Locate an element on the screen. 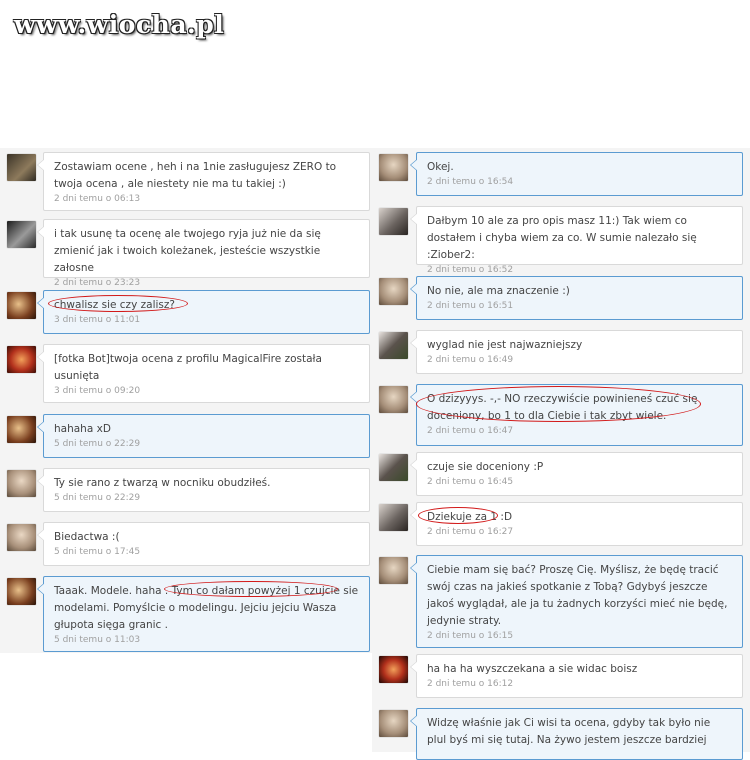  comment-text: Dziekuje za 1 :D is located at coordinates (470, 517).